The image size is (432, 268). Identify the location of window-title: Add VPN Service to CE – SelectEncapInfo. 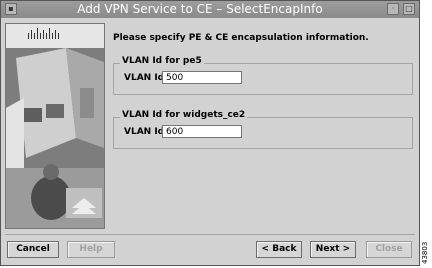
(200, 9).